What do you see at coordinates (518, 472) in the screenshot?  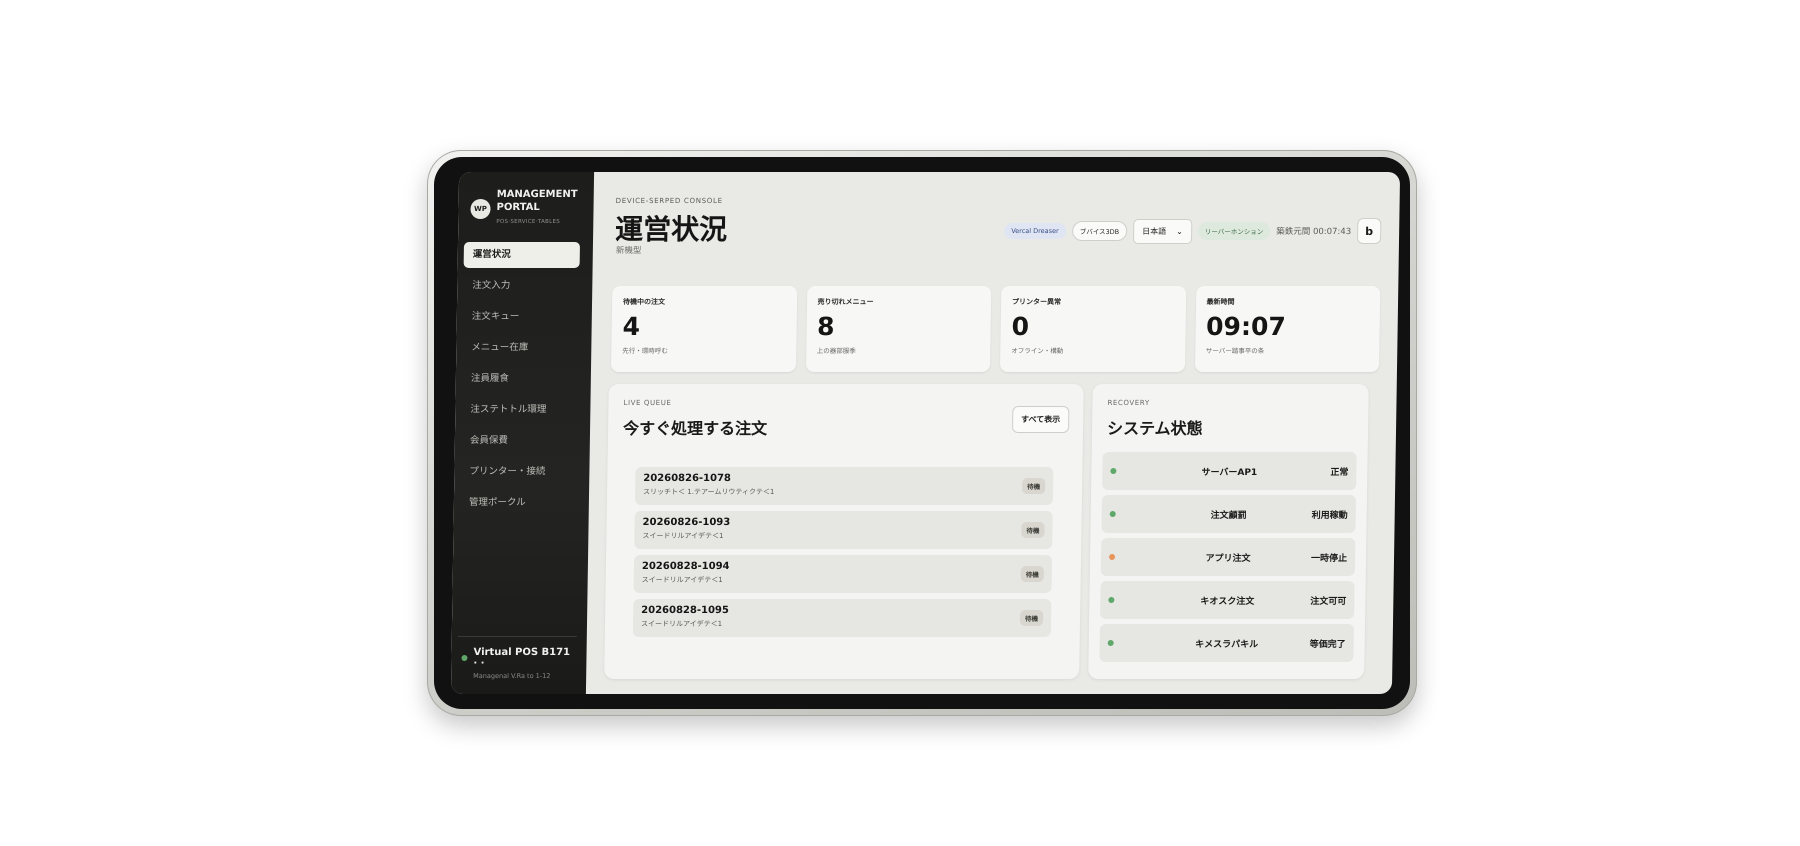 I see `sidebar-item-printers: プリンター・接続` at bounding box center [518, 472].